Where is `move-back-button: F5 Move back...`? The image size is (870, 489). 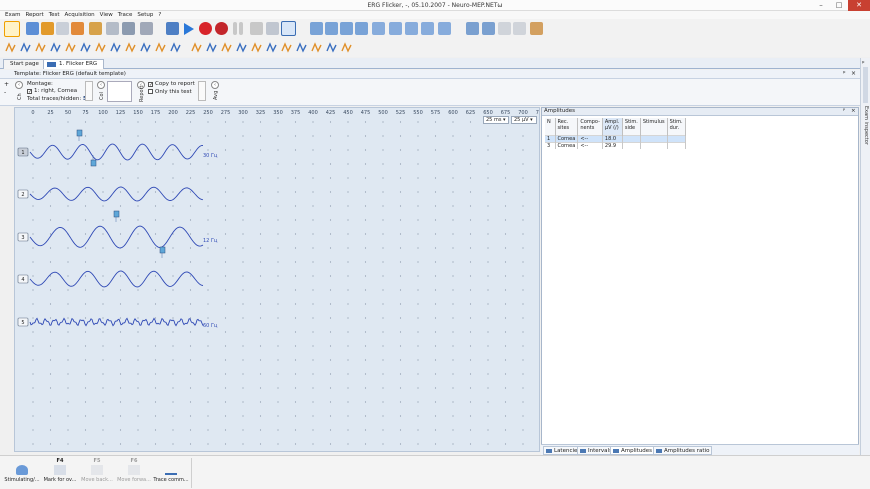 move-back-button: F5 Move back... is located at coordinates (97, 473).